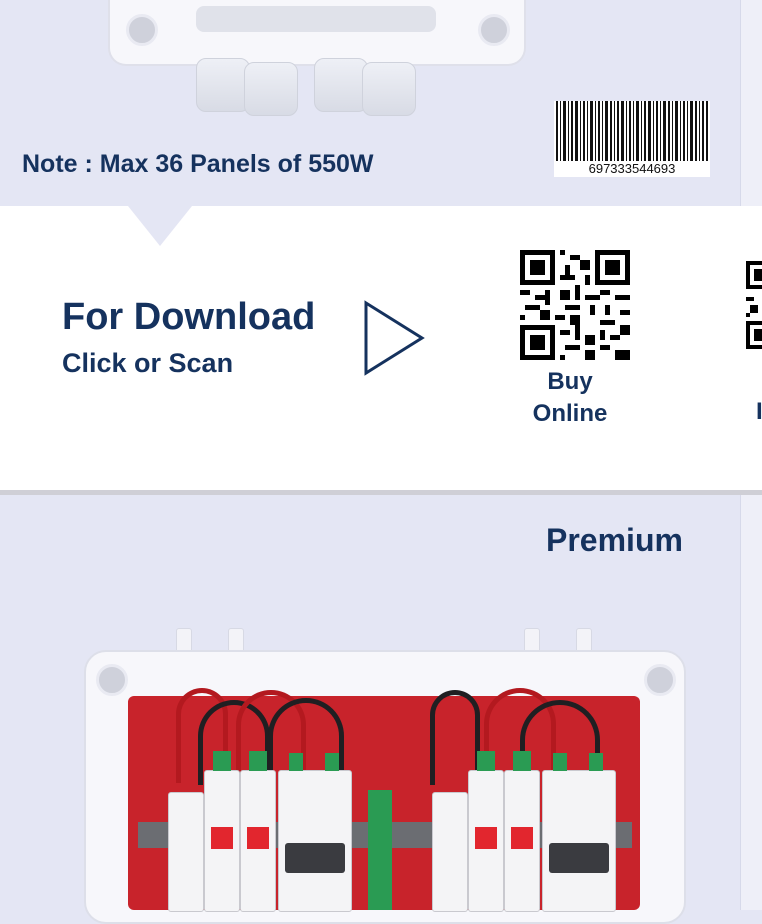 This screenshot has height=924, width=762. I want to click on second-qr-code, so click(754, 305).